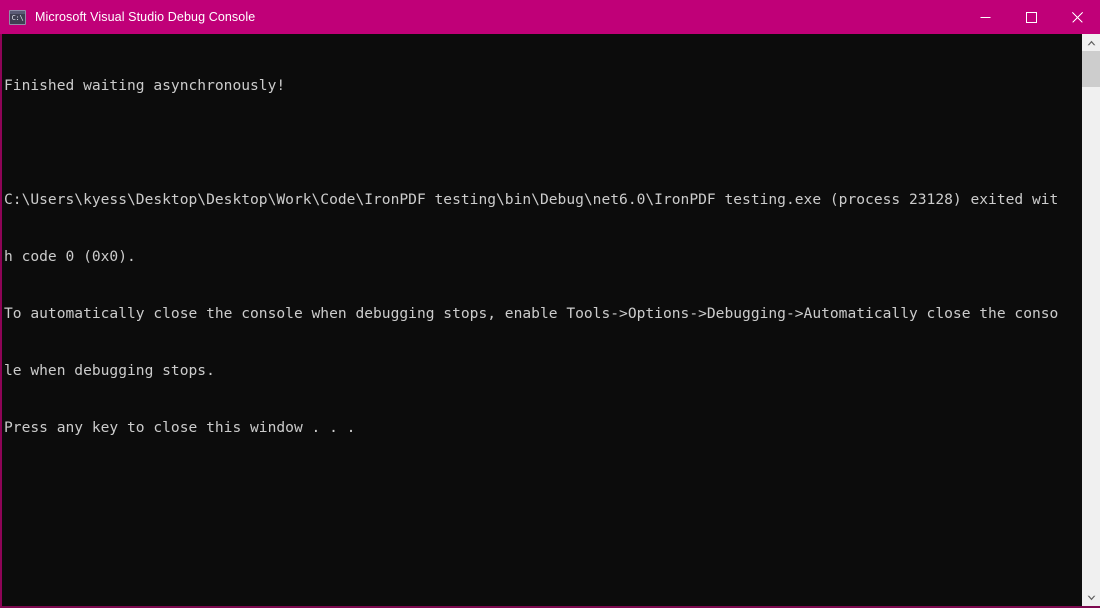 The image size is (1100, 608). I want to click on scrollbar-track, so click(1091, 320).